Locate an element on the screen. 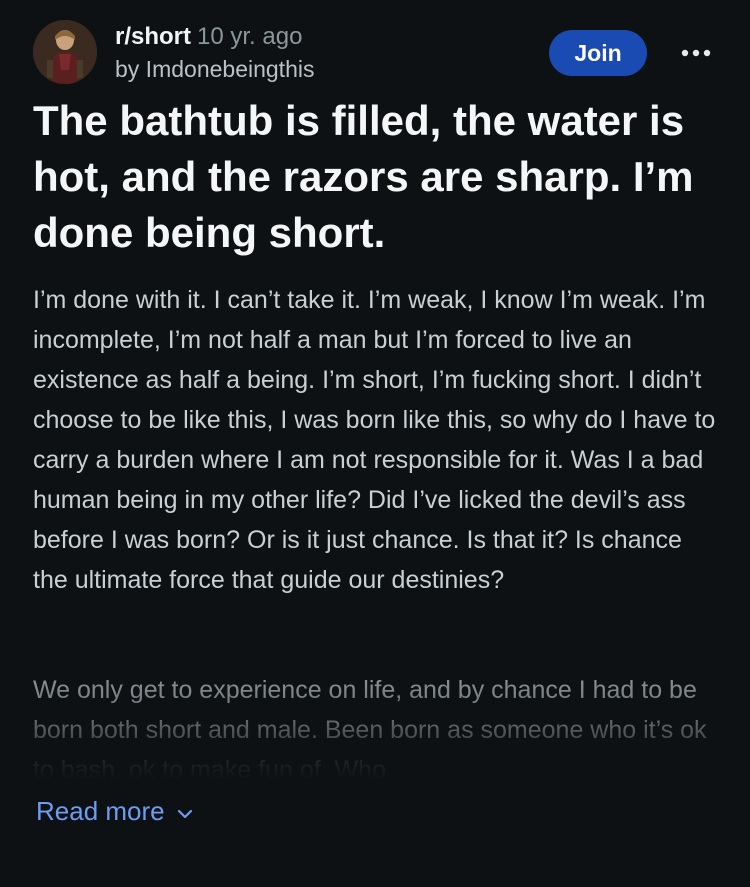 The height and width of the screenshot is (887, 750). post-meta: r/short 10 yr. ago by Imdonebeingthis is located at coordinates (214, 53).